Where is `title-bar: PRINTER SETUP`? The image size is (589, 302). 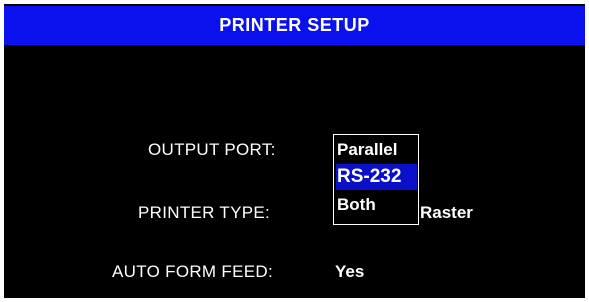 title-bar: PRINTER SETUP is located at coordinates (294, 25).